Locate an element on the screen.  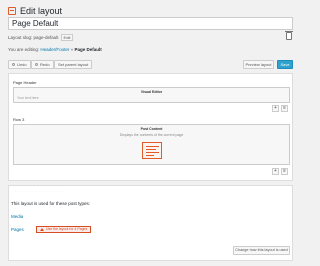
set-parent-layout-button: Set parent layout is located at coordinates (73, 64).